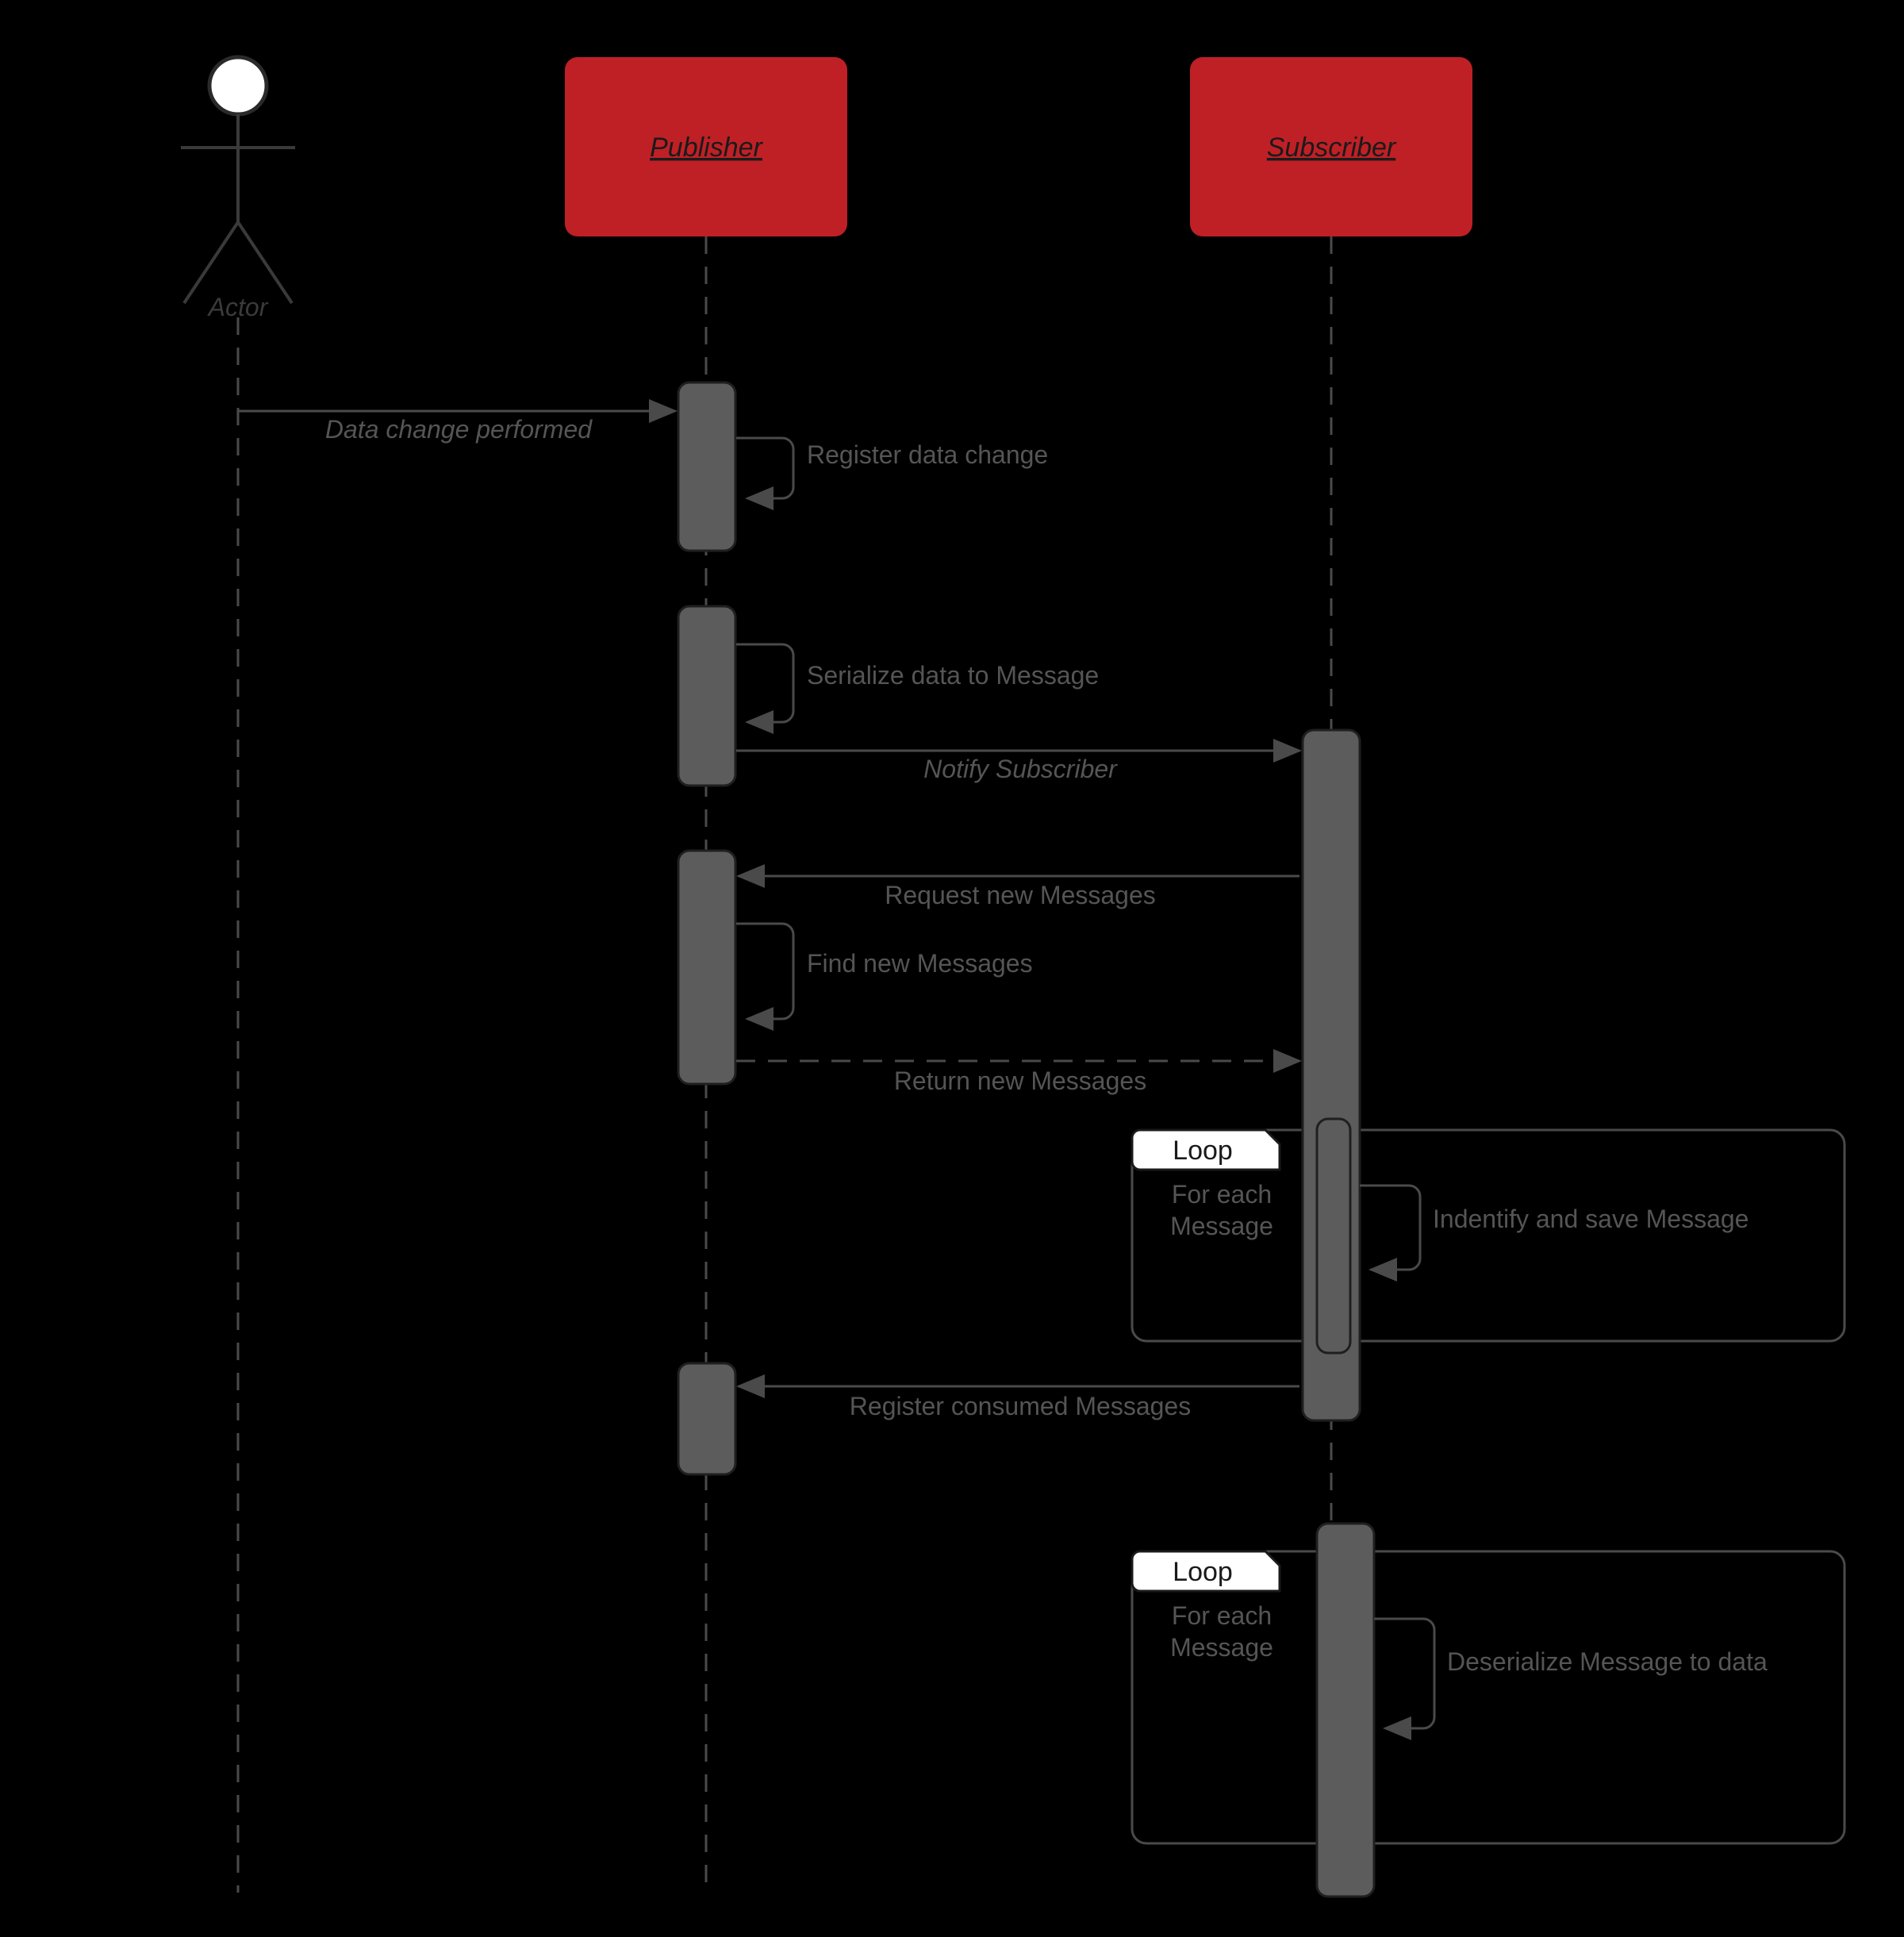 This screenshot has height=1937, width=1904. I want to click on message-label: Serialize data to Message, so click(953, 675).